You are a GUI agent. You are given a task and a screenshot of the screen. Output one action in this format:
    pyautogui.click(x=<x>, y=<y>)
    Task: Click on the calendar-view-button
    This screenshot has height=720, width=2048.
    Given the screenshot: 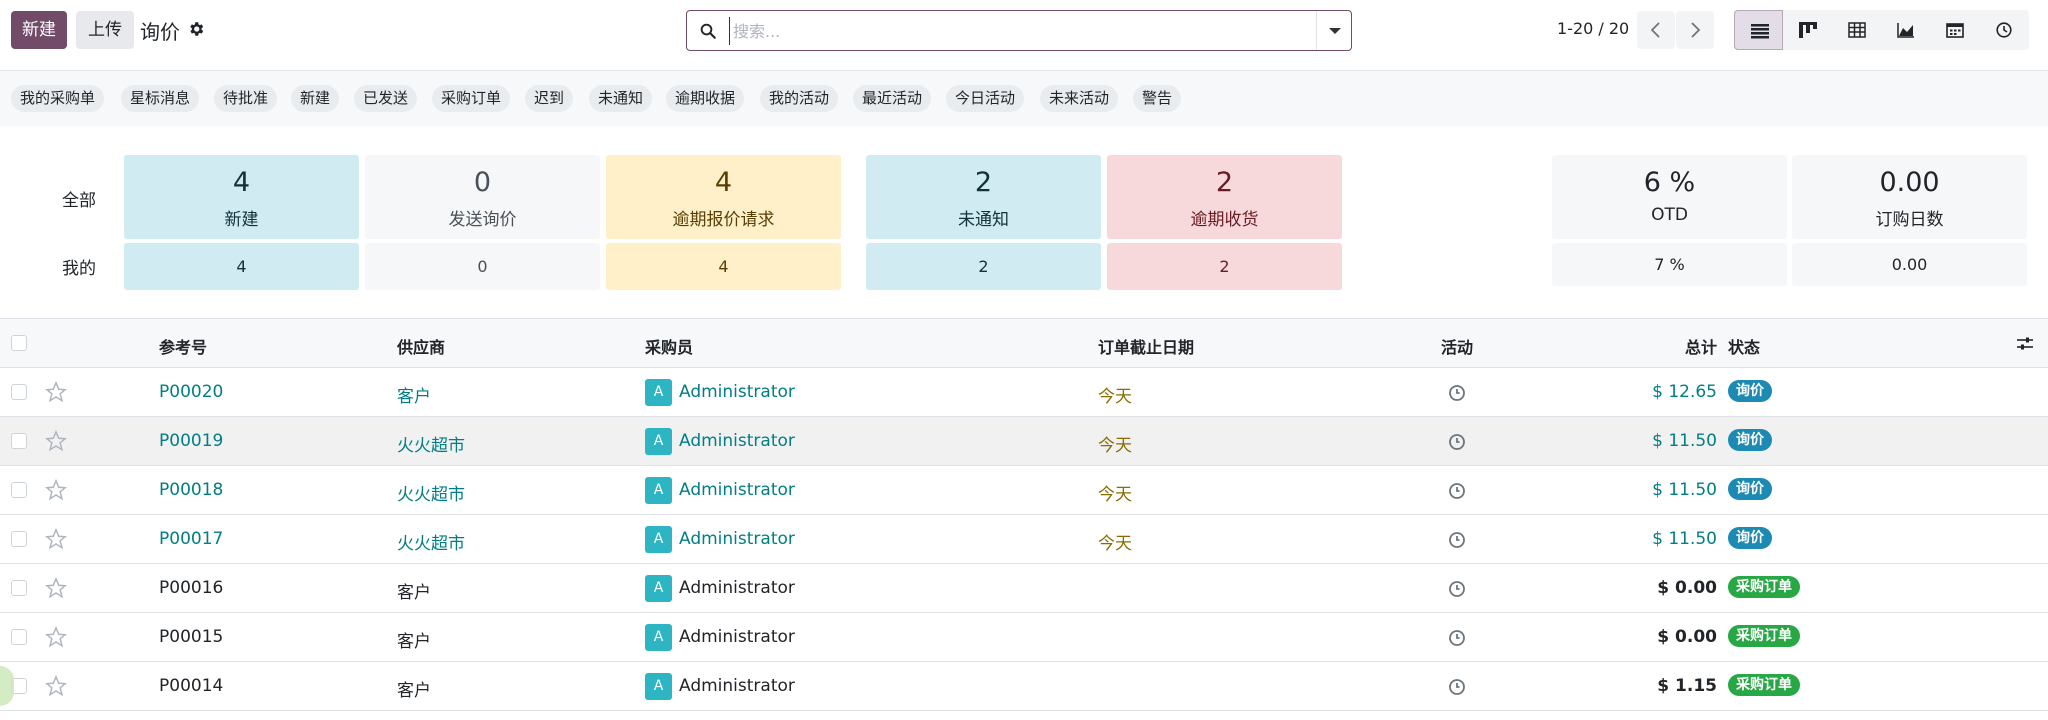 What is the action you would take?
    pyautogui.click(x=1954, y=30)
    